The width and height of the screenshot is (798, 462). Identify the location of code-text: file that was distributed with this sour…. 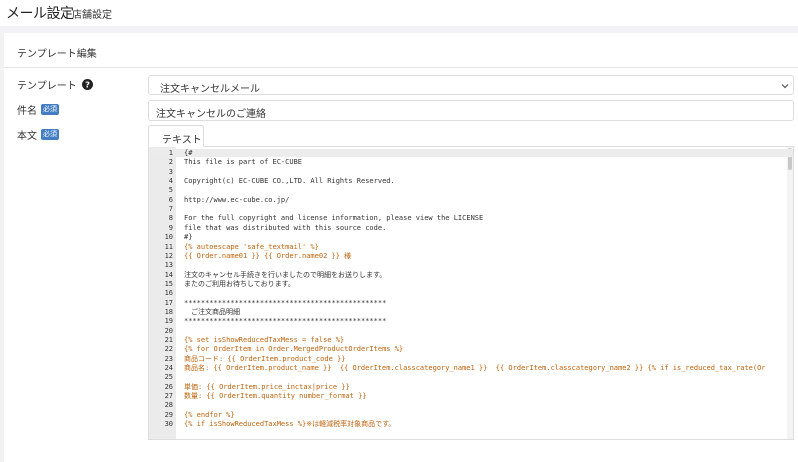
(285, 227).